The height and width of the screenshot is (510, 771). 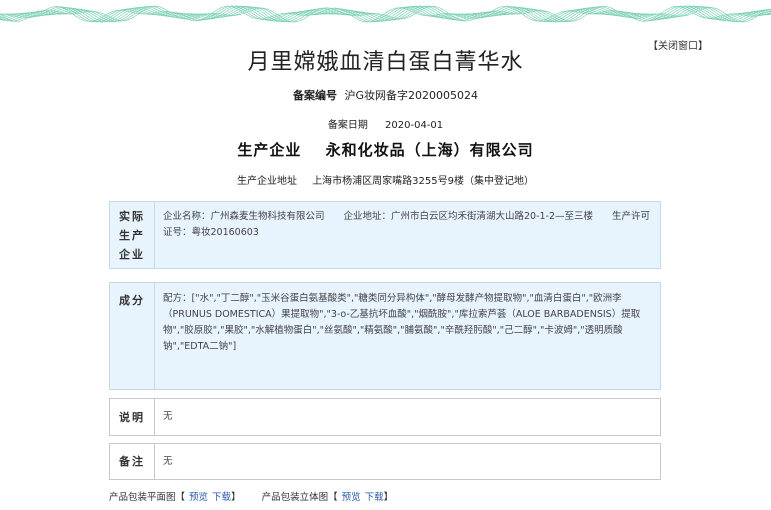 I want to click on flat-package-group: 产品包装平面图【 预览 下载】, so click(x=176, y=497).